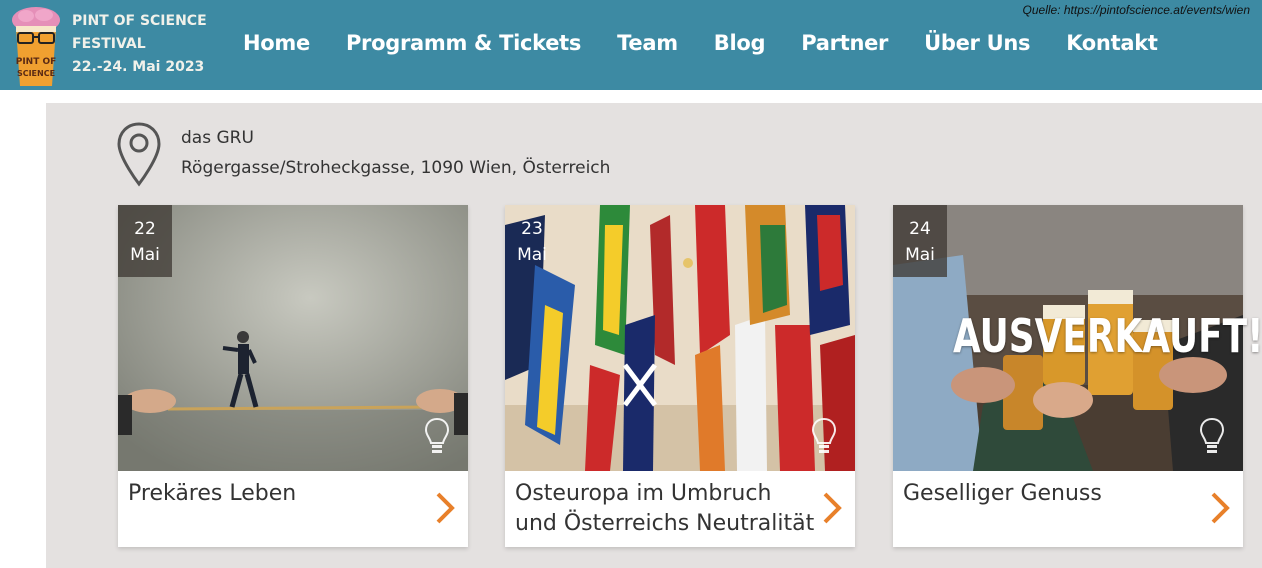 The width and height of the screenshot is (1262, 568). Describe the element at coordinates (139, 21) in the screenshot. I see `brand-line-1: PINT OF SCIENCE` at that location.